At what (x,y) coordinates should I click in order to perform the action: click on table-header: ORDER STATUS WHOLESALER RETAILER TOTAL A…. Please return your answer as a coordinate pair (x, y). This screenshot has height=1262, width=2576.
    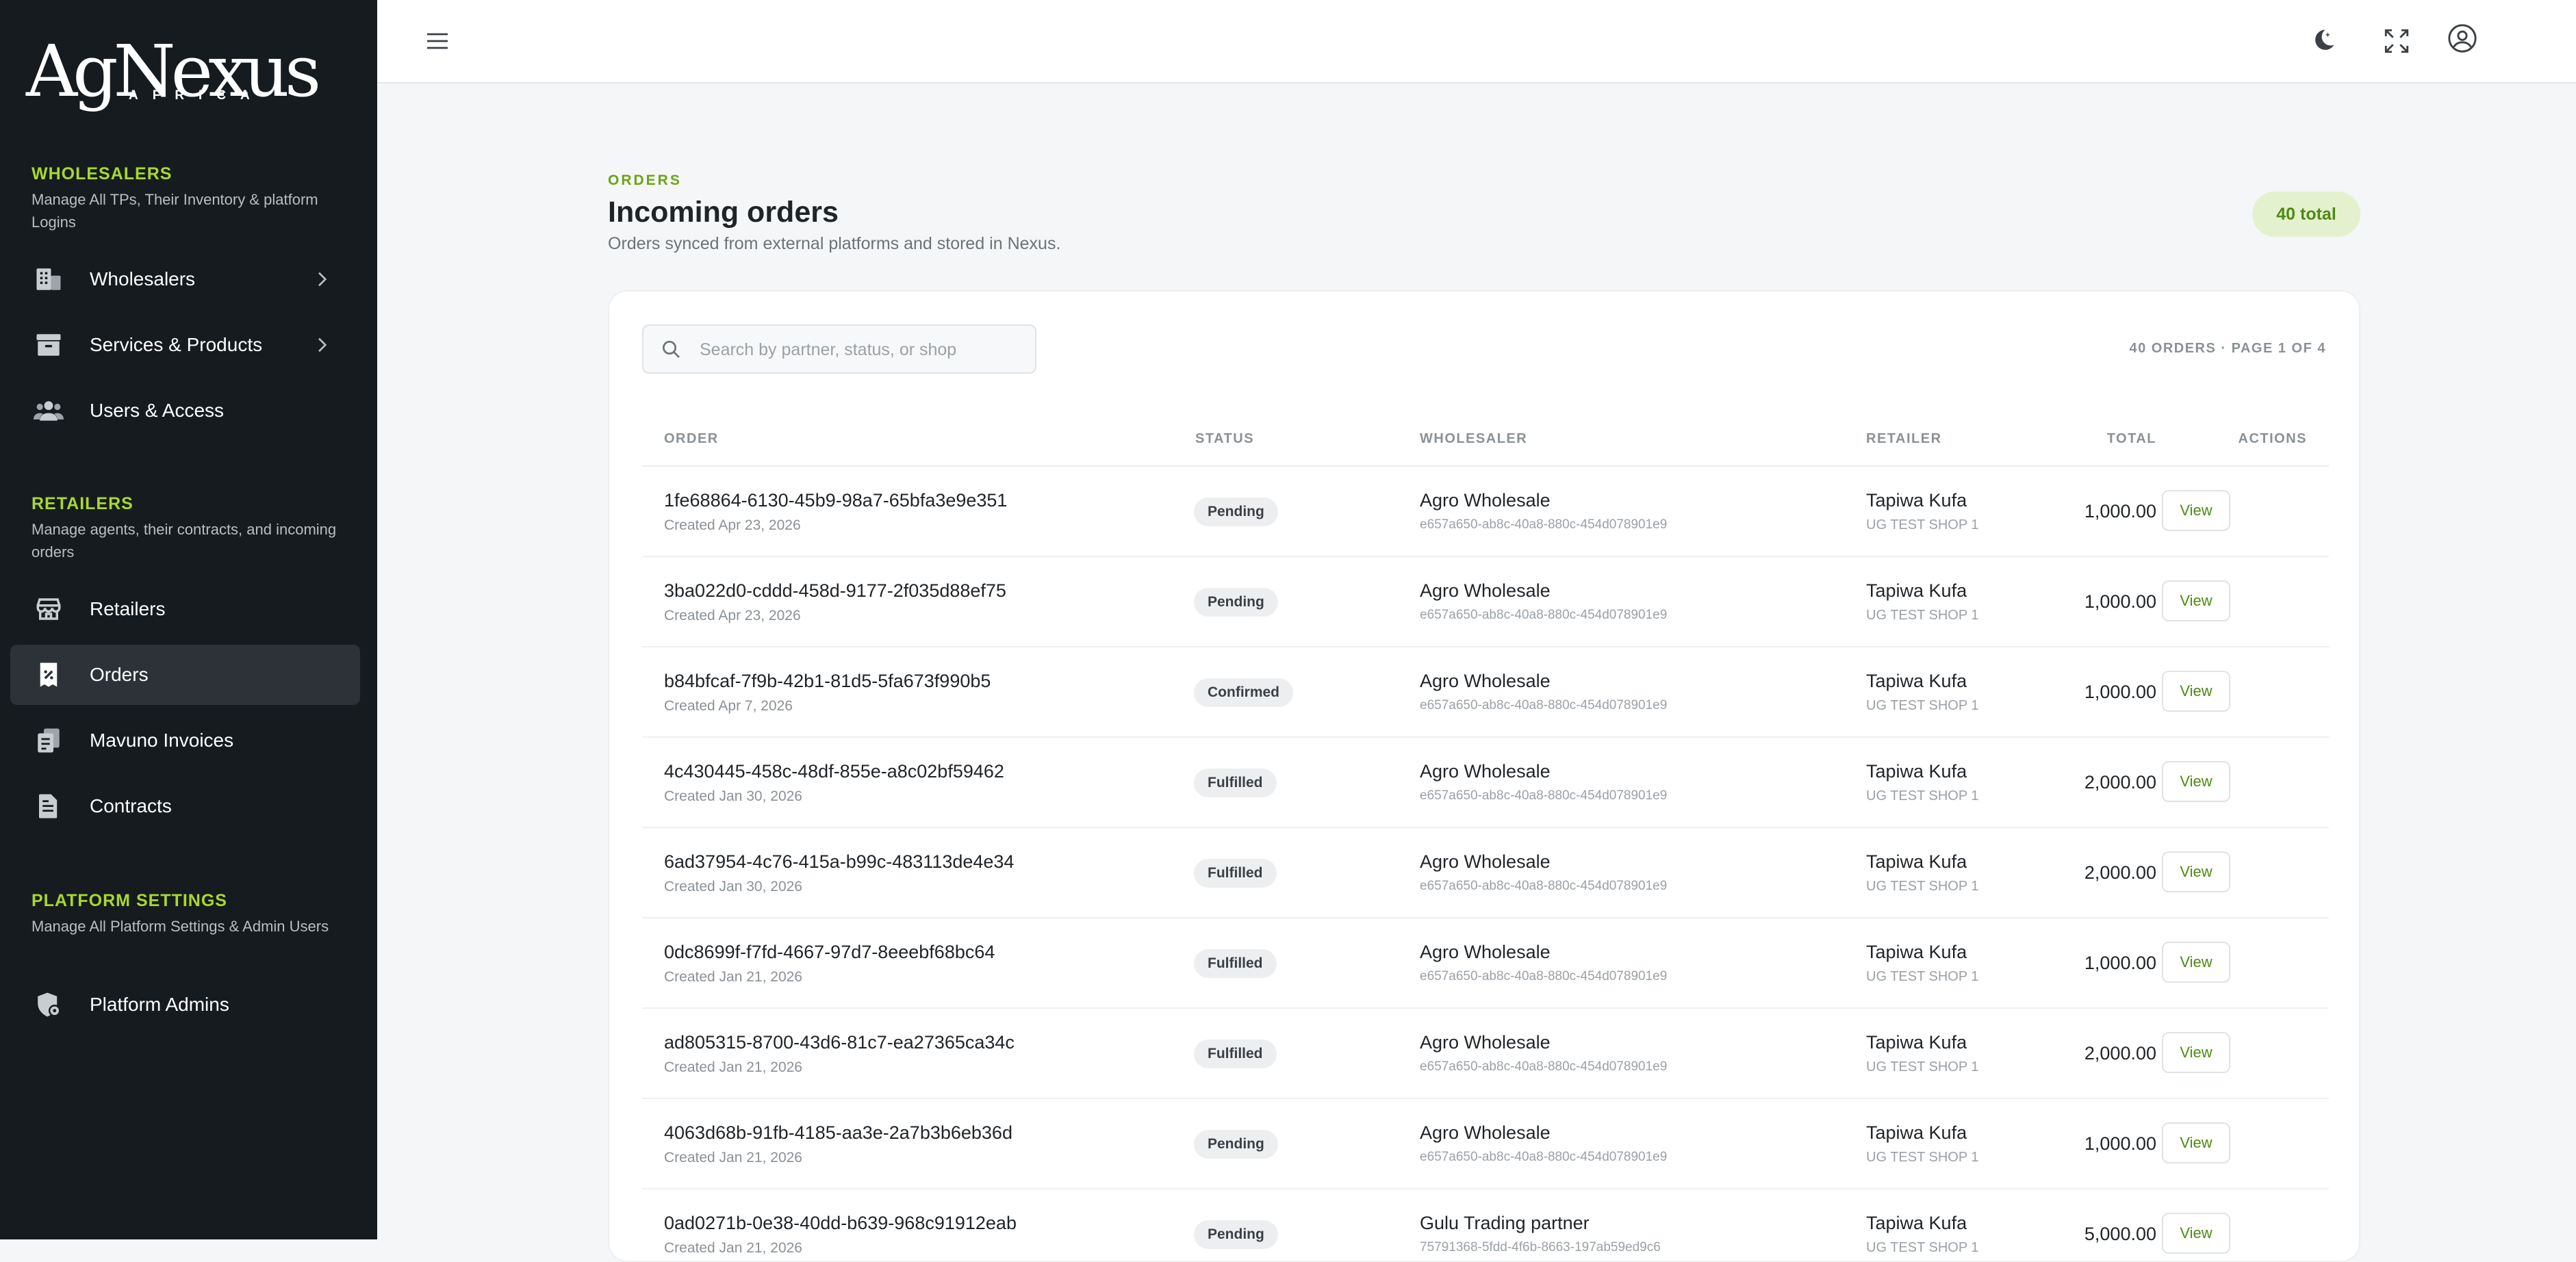
    Looking at the image, I should click on (1485, 439).